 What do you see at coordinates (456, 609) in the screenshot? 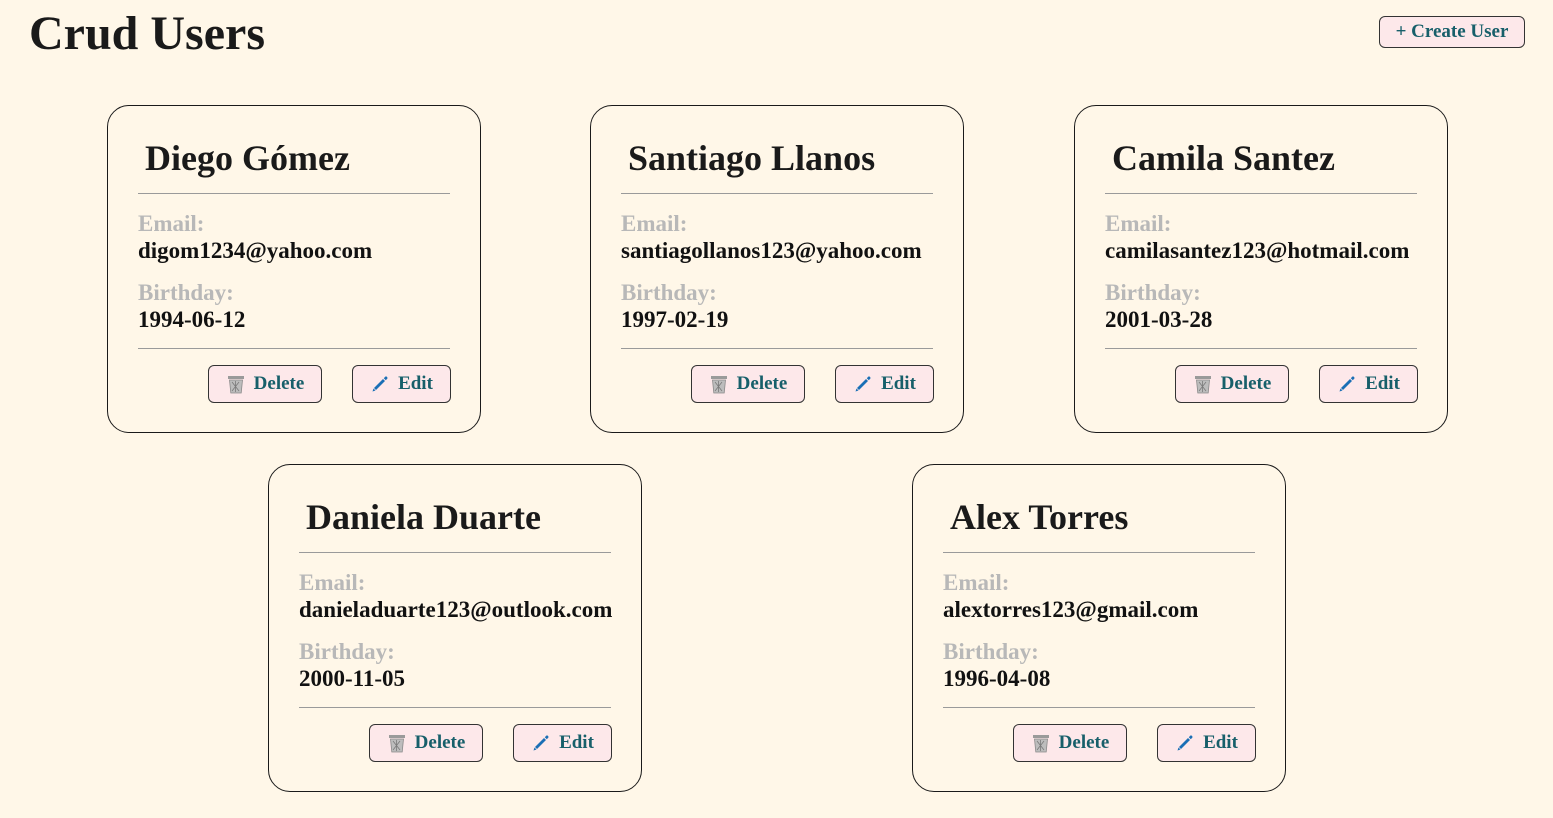
I see `email-value: danieladuarte123@outlook.com` at bounding box center [456, 609].